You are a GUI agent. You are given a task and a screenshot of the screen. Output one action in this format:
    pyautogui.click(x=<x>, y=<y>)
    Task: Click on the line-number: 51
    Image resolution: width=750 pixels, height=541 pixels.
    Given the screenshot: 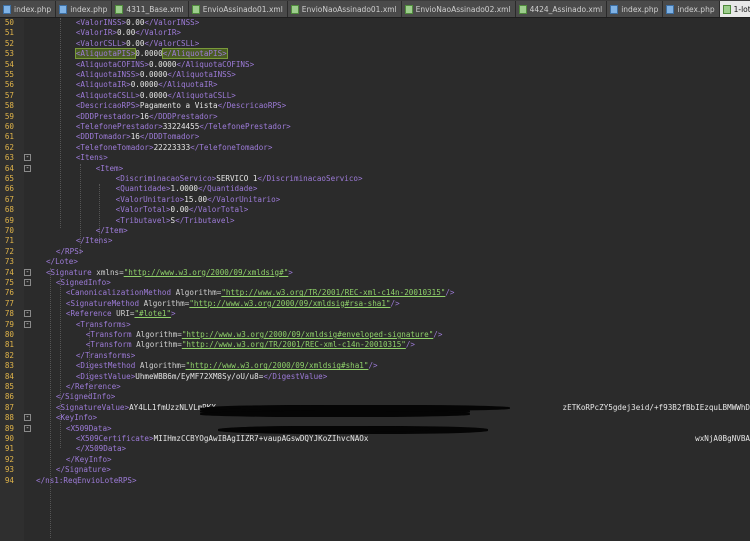 What is the action you would take?
    pyautogui.click(x=9, y=33)
    